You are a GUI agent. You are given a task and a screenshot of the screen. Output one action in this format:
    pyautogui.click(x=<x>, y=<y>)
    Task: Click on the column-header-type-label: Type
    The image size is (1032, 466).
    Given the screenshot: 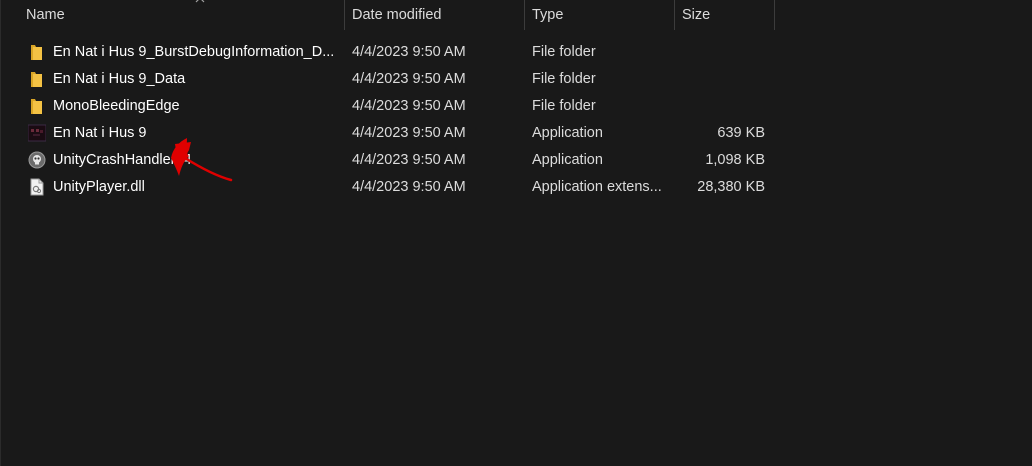 What is the action you would take?
    pyautogui.click(x=548, y=15)
    